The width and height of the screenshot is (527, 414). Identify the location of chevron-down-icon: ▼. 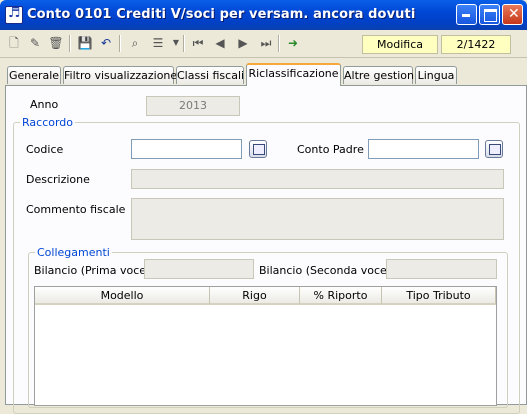
(176, 43).